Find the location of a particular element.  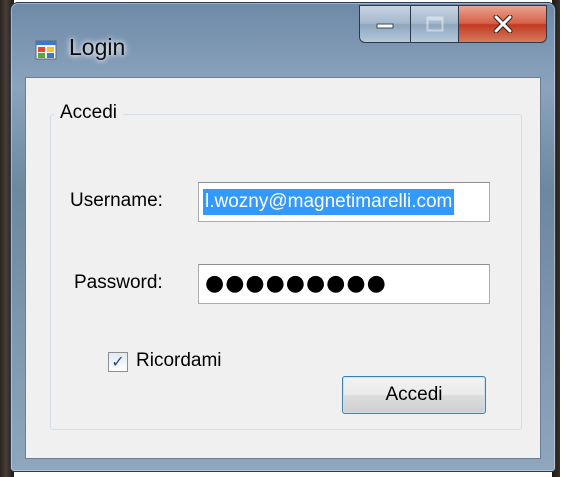

username-input: l.wozny@magnetimarelli.com is located at coordinates (344, 202).